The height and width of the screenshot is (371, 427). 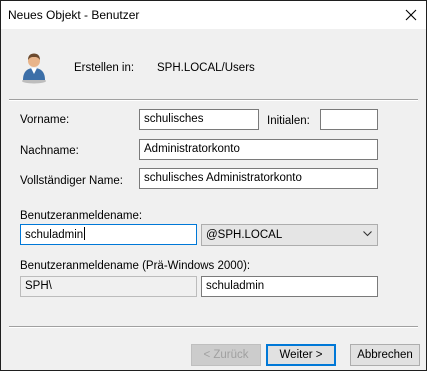 What do you see at coordinates (81, 216) in the screenshot?
I see `logon-name-label: Benutzeranmeldename:` at bounding box center [81, 216].